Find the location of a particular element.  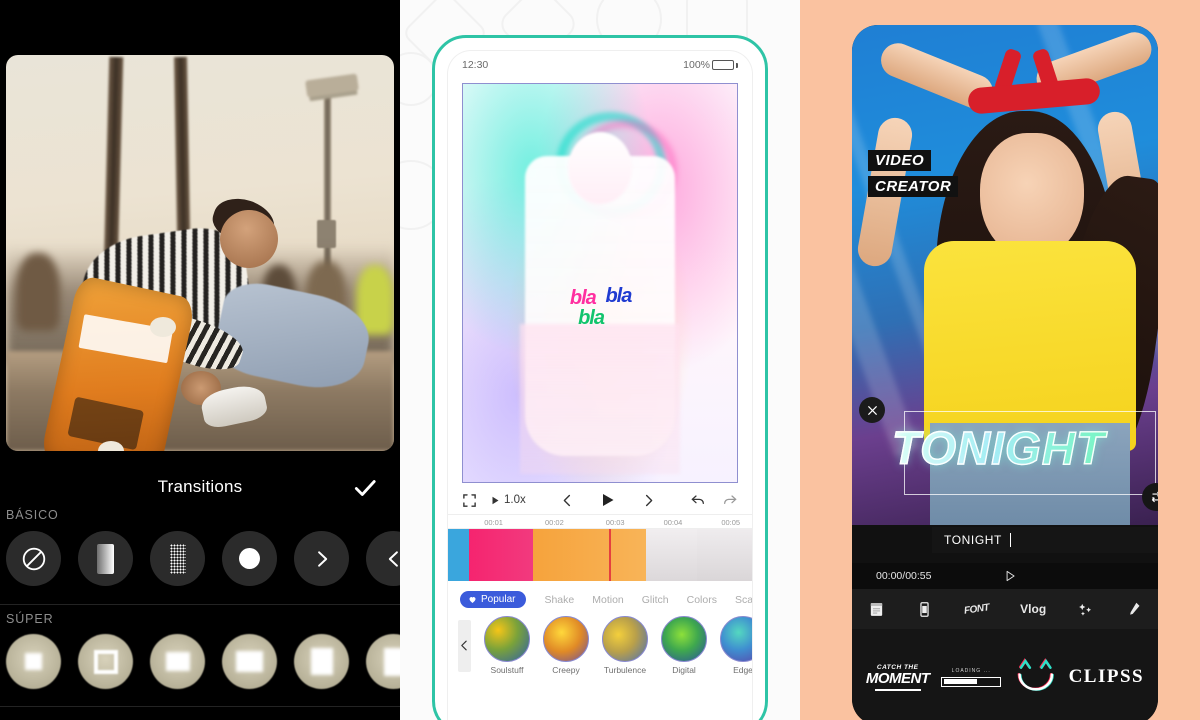

lamp-box is located at coordinates (326, 234).